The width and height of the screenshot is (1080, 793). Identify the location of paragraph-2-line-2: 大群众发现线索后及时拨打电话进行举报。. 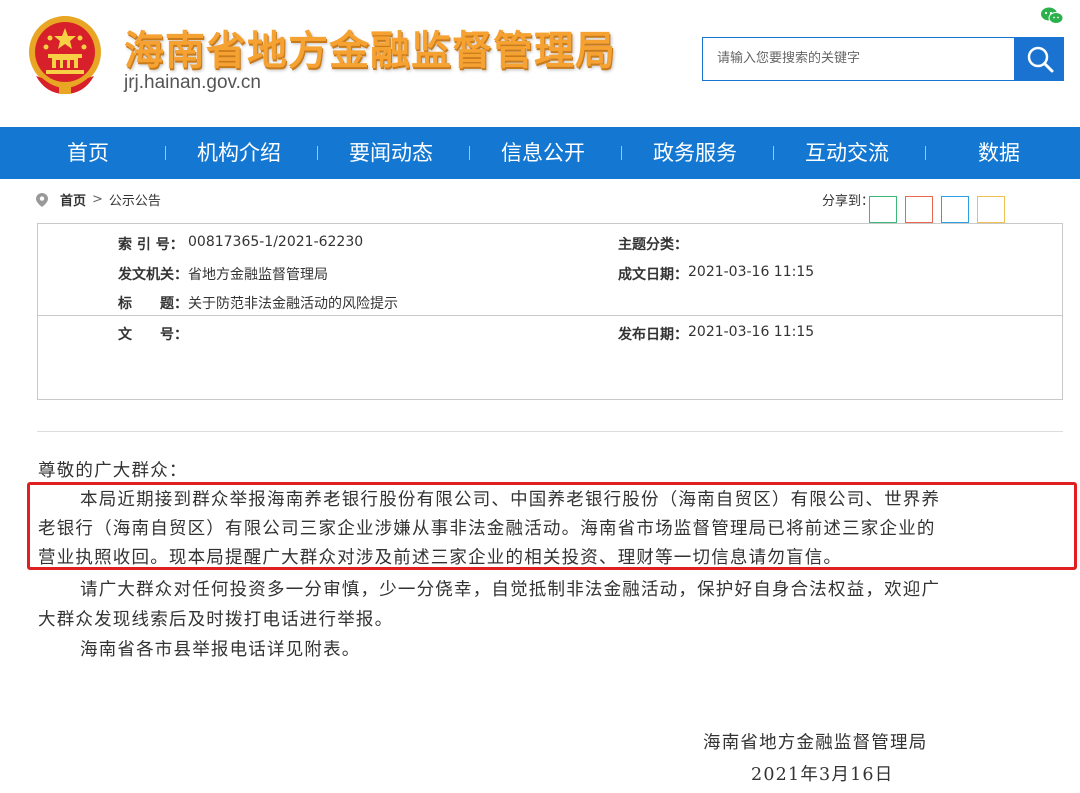
(216, 620).